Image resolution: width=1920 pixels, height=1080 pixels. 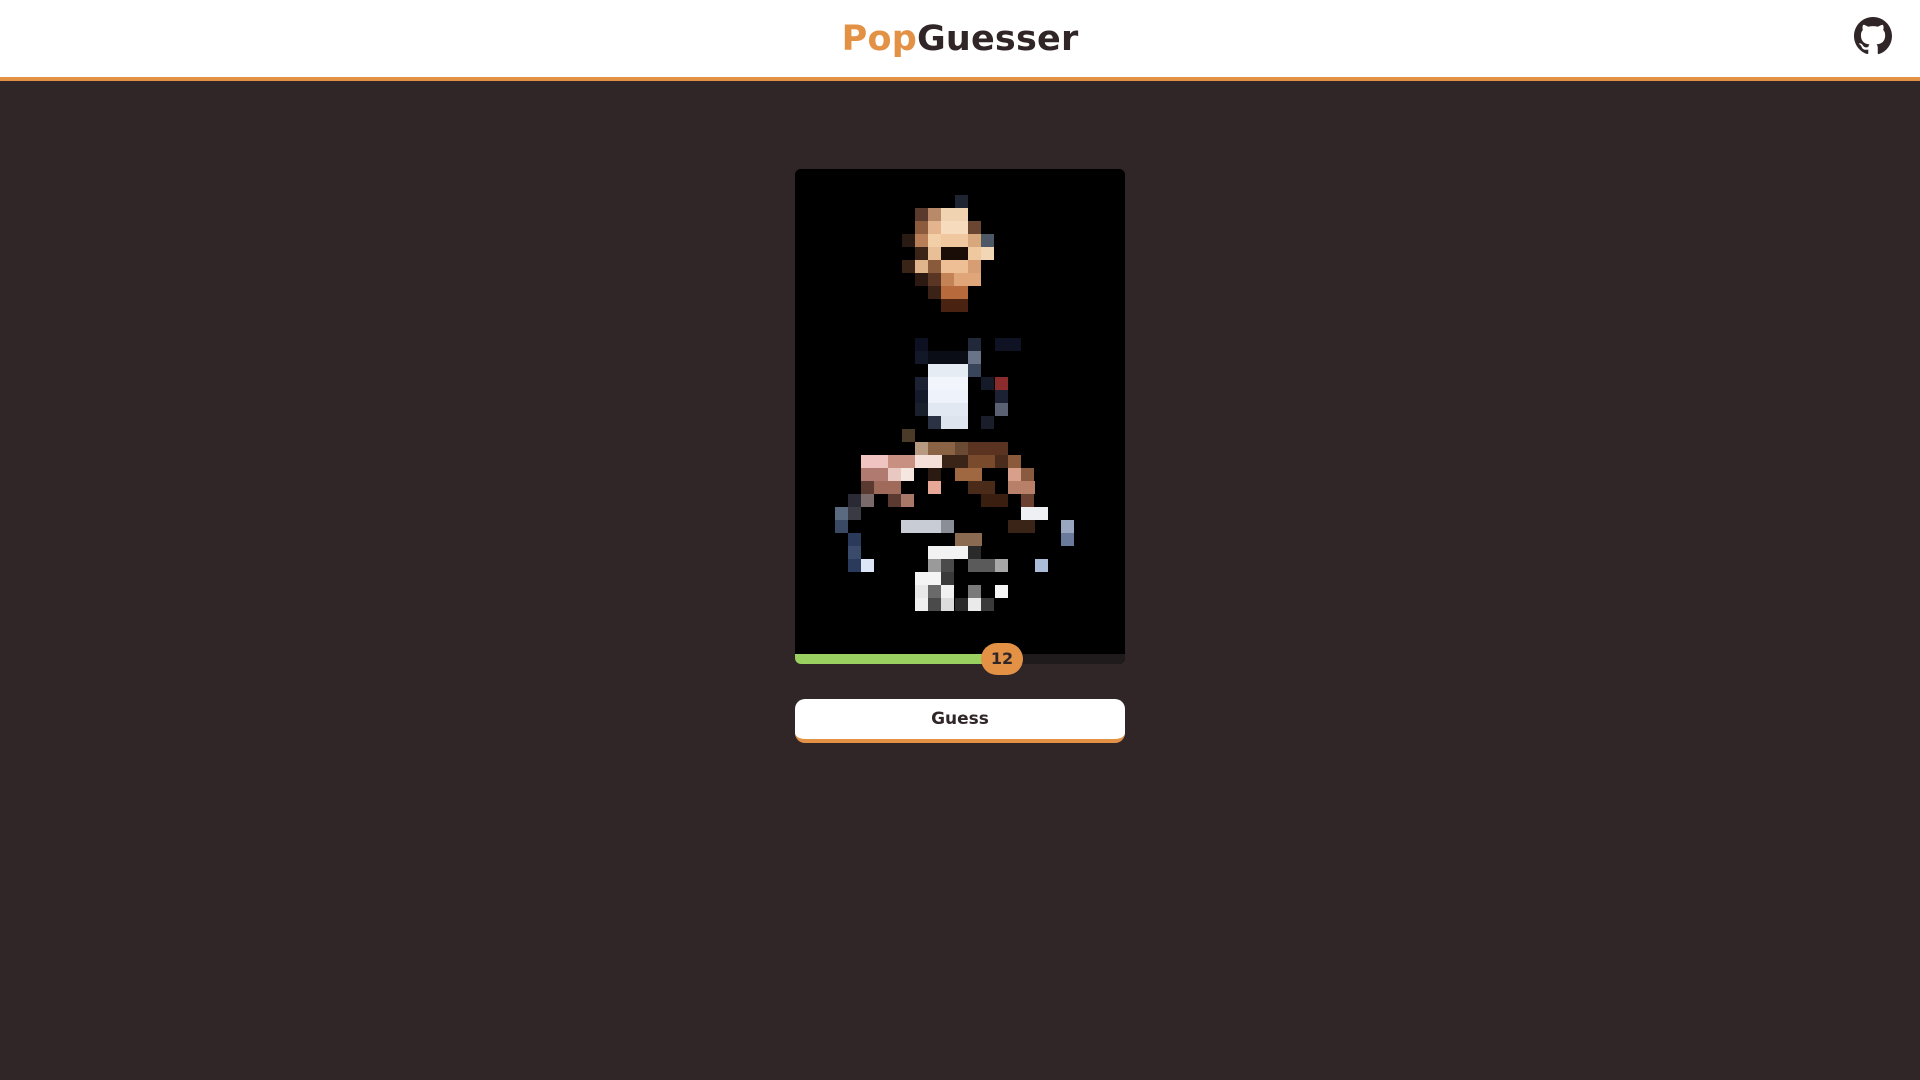 I want to click on app-logo: PopGuesser, so click(x=960, y=39).